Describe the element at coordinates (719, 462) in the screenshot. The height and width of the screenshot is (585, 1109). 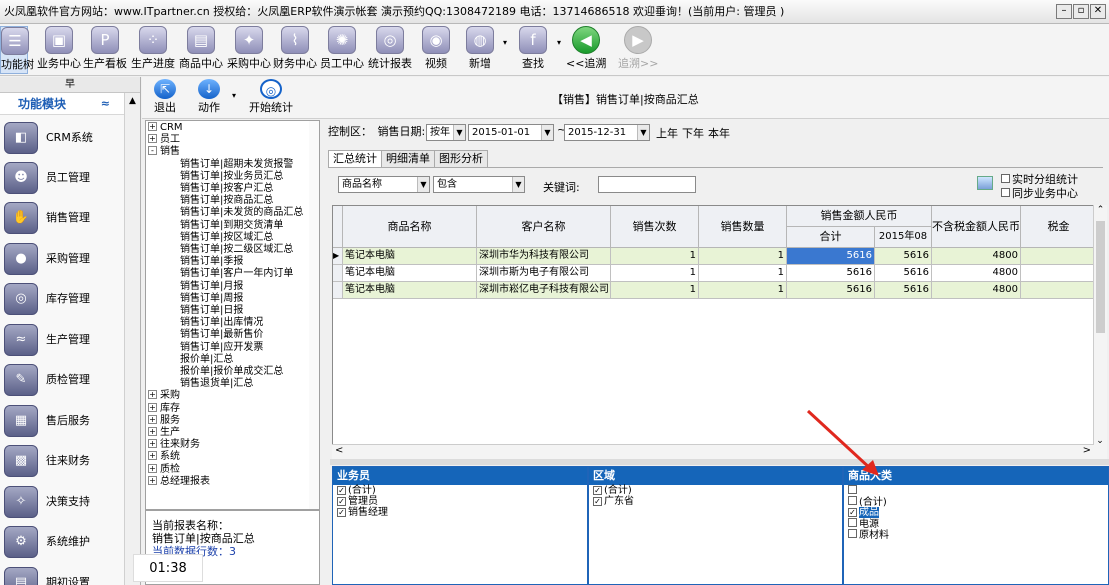
I see `panel-splitter` at that location.